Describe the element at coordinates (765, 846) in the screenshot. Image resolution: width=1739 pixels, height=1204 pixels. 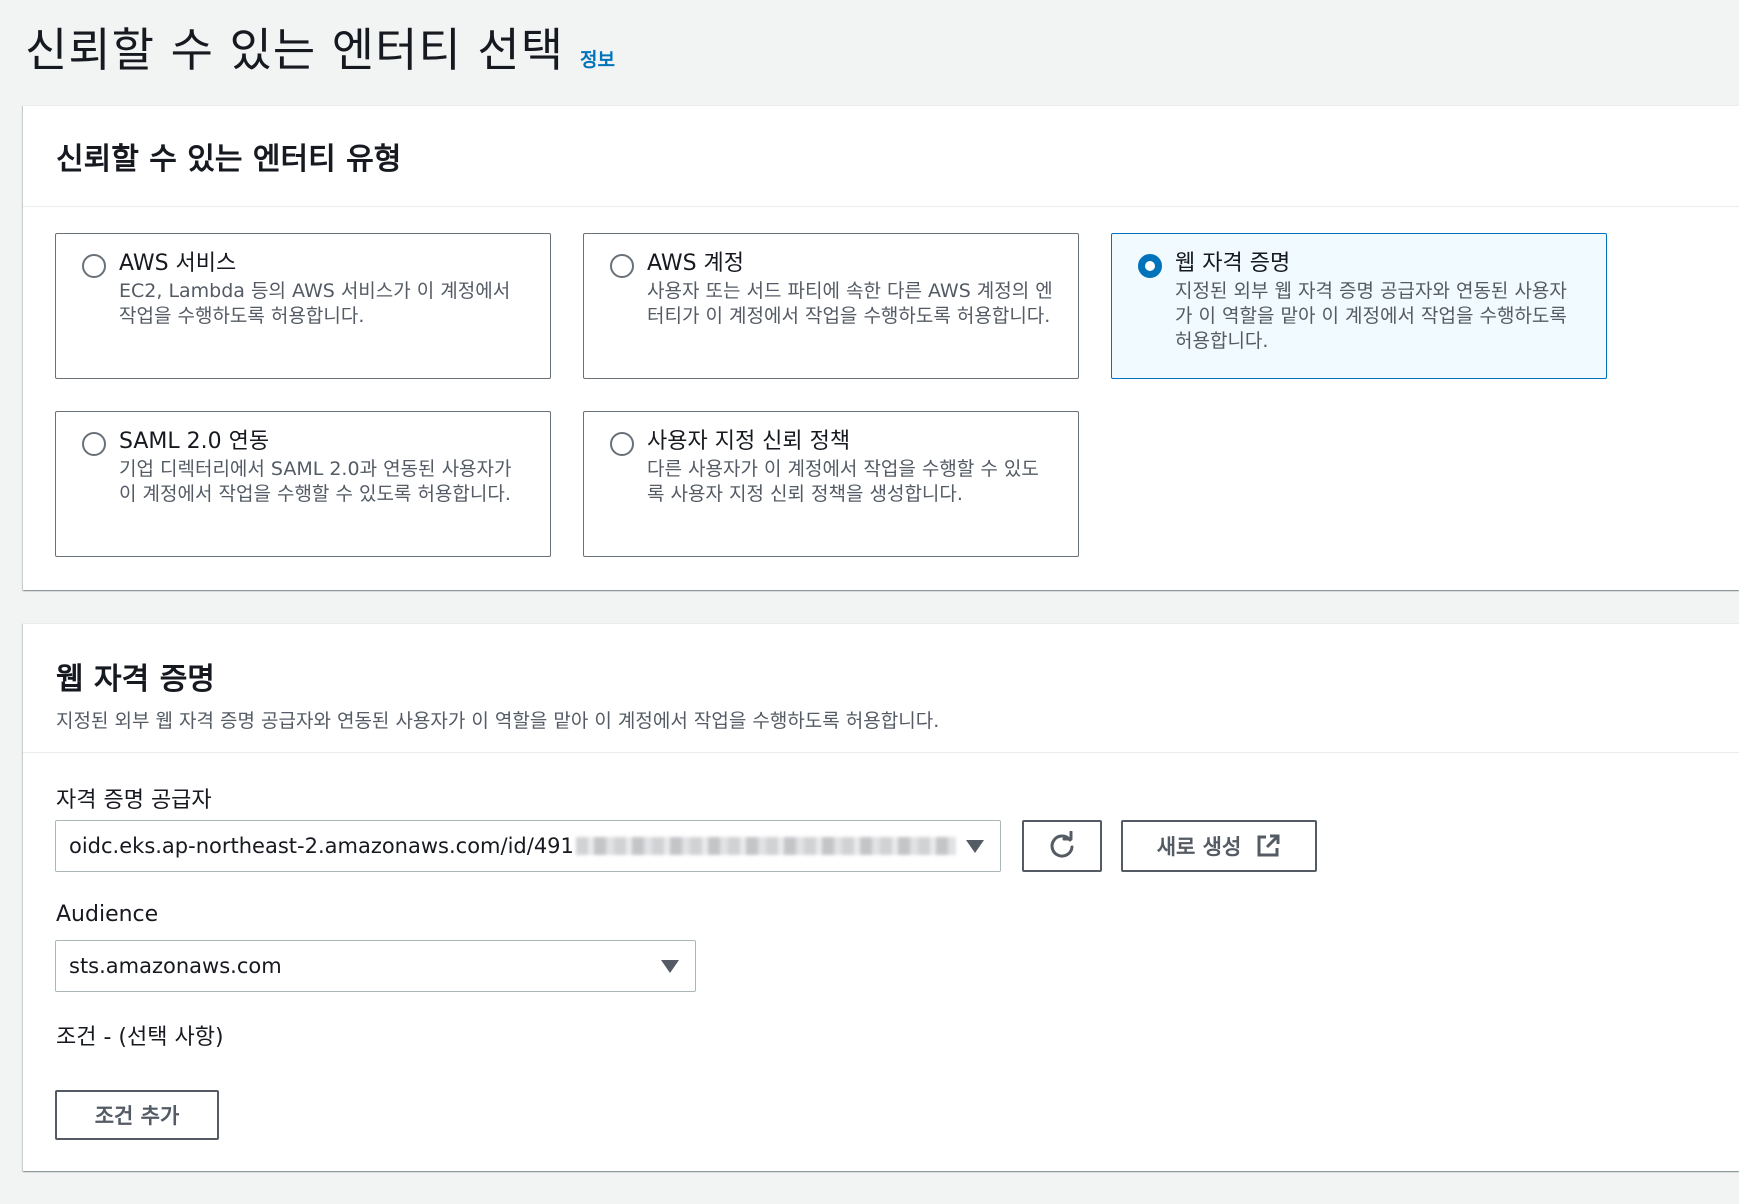
I see `redacted-provider-id` at that location.